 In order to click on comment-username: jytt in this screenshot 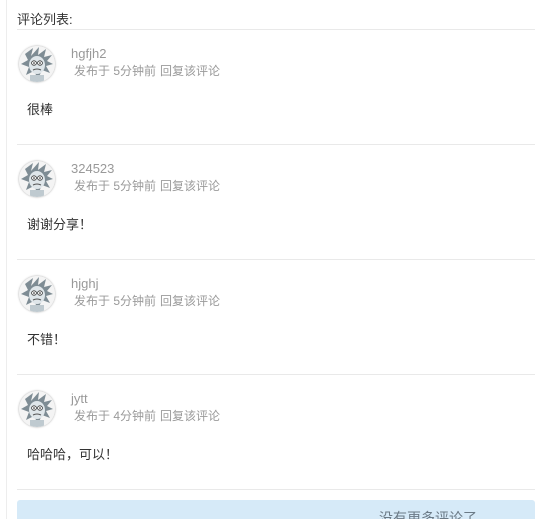, I will do `click(79, 399)`.